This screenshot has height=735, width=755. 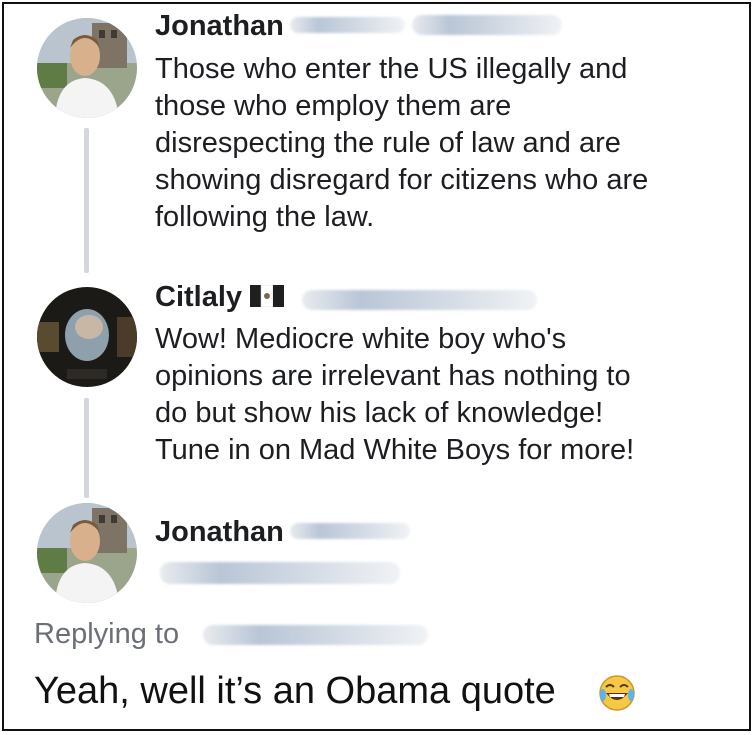 I want to click on mexico-flag-icon, so click(x=267, y=298).